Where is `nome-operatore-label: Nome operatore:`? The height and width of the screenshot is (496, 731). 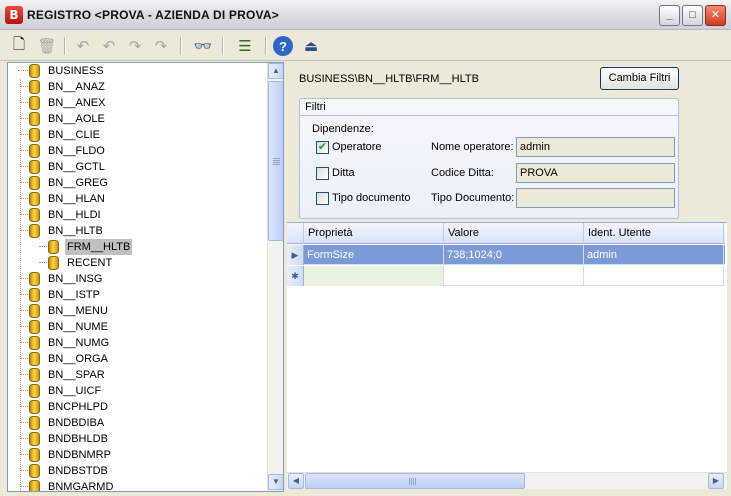 nome-operatore-label: Nome operatore: is located at coordinates (472, 147).